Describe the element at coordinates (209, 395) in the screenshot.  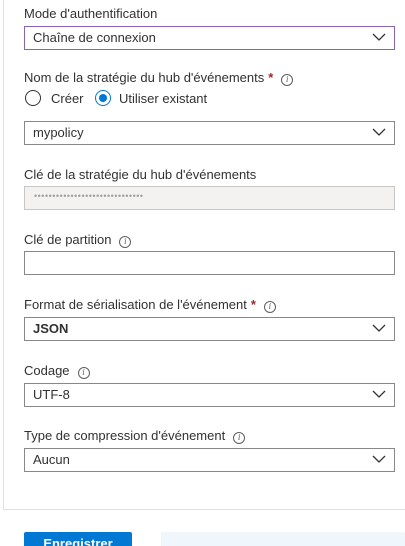
I see `encoding-dropdown: UTF-8` at that location.